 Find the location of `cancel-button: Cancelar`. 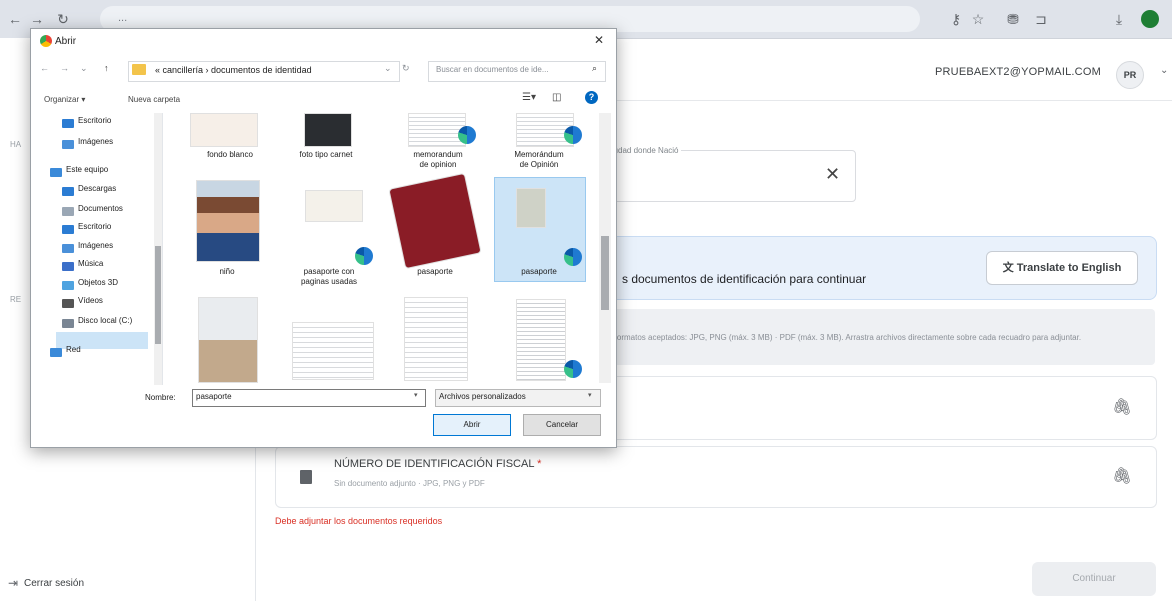

cancel-button: Cancelar is located at coordinates (562, 425).